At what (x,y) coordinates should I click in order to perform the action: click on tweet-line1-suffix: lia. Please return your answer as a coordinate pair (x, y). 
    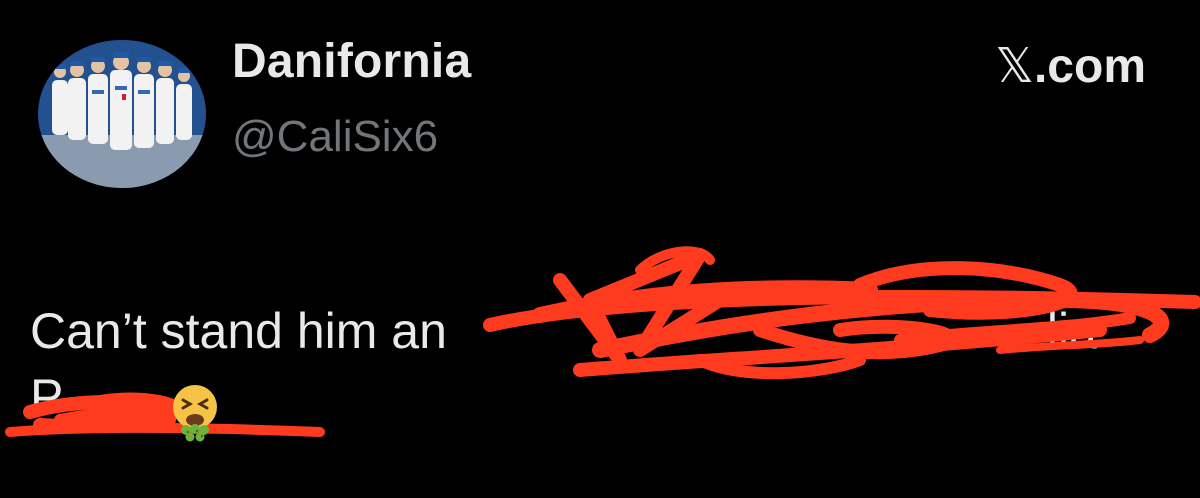
    Looking at the image, I should click on (1071, 331).